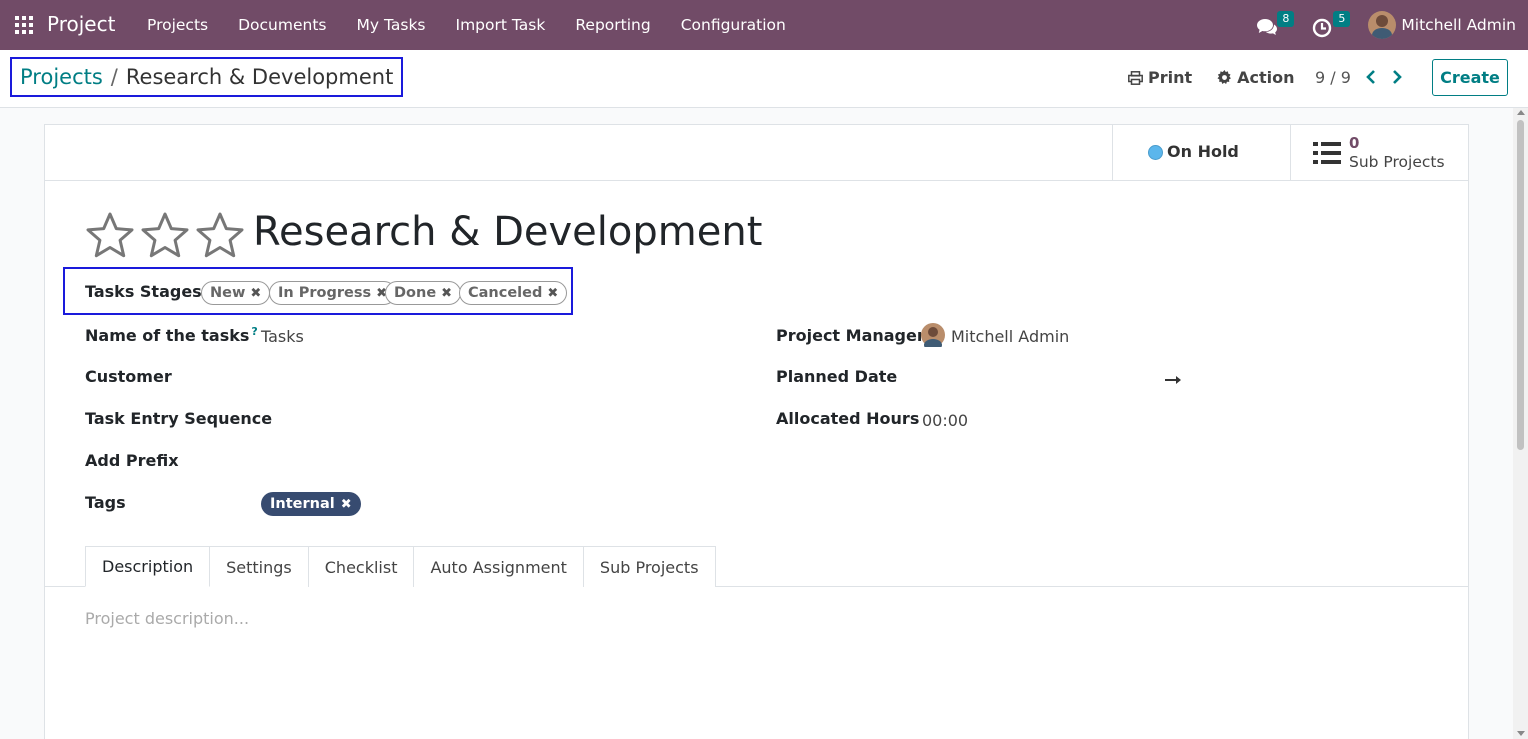 Image resolution: width=1528 pixels, height=739 pixels. I want to click on systray: 8 5 Mitchell Admin, so click(1392, 25).